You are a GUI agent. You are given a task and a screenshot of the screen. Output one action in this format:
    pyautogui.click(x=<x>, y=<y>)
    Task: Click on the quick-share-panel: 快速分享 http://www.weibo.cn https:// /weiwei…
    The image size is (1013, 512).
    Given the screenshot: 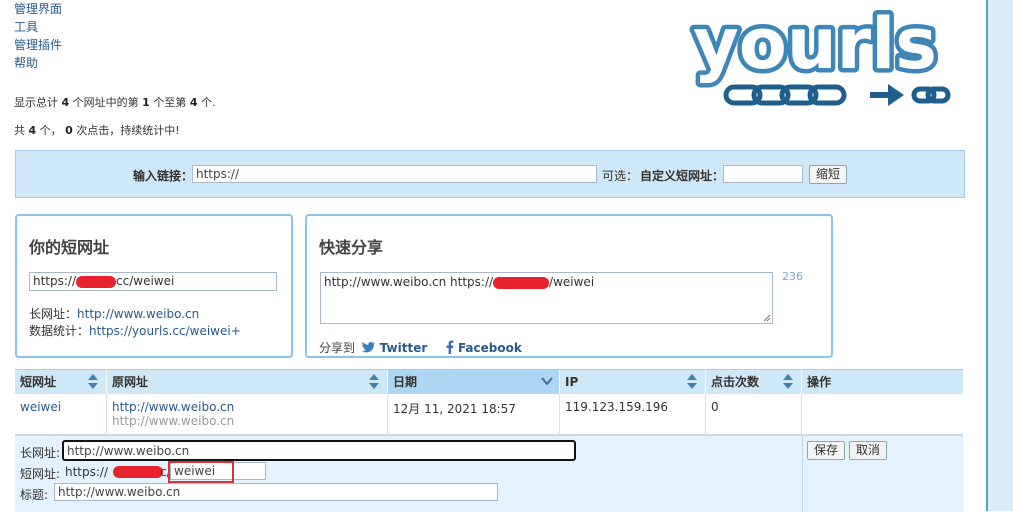 What is the action you would take?
    pyautogui.click(x=569, y=286)
    